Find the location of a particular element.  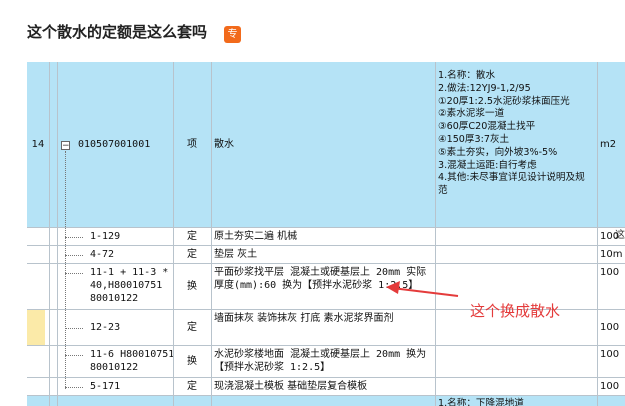

quota-unit: 10m is located at coordinates (611, 254).